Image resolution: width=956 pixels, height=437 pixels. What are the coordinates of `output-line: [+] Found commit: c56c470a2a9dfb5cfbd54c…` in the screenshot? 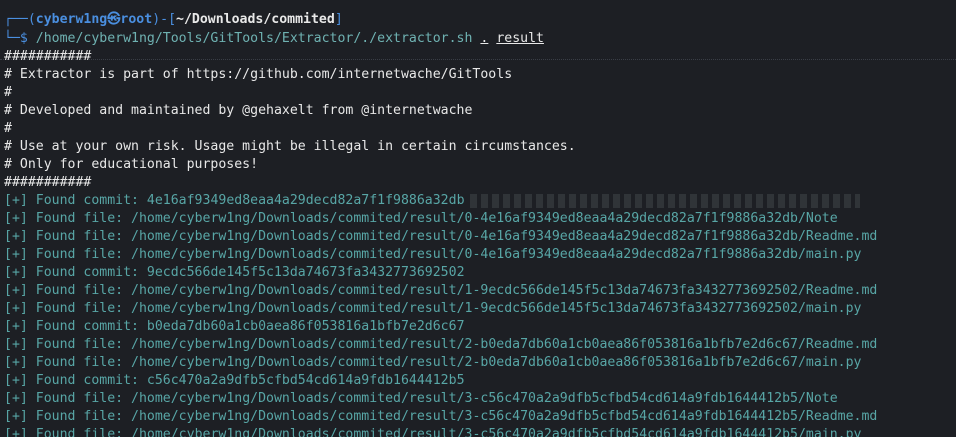 It's located at (234, 381).